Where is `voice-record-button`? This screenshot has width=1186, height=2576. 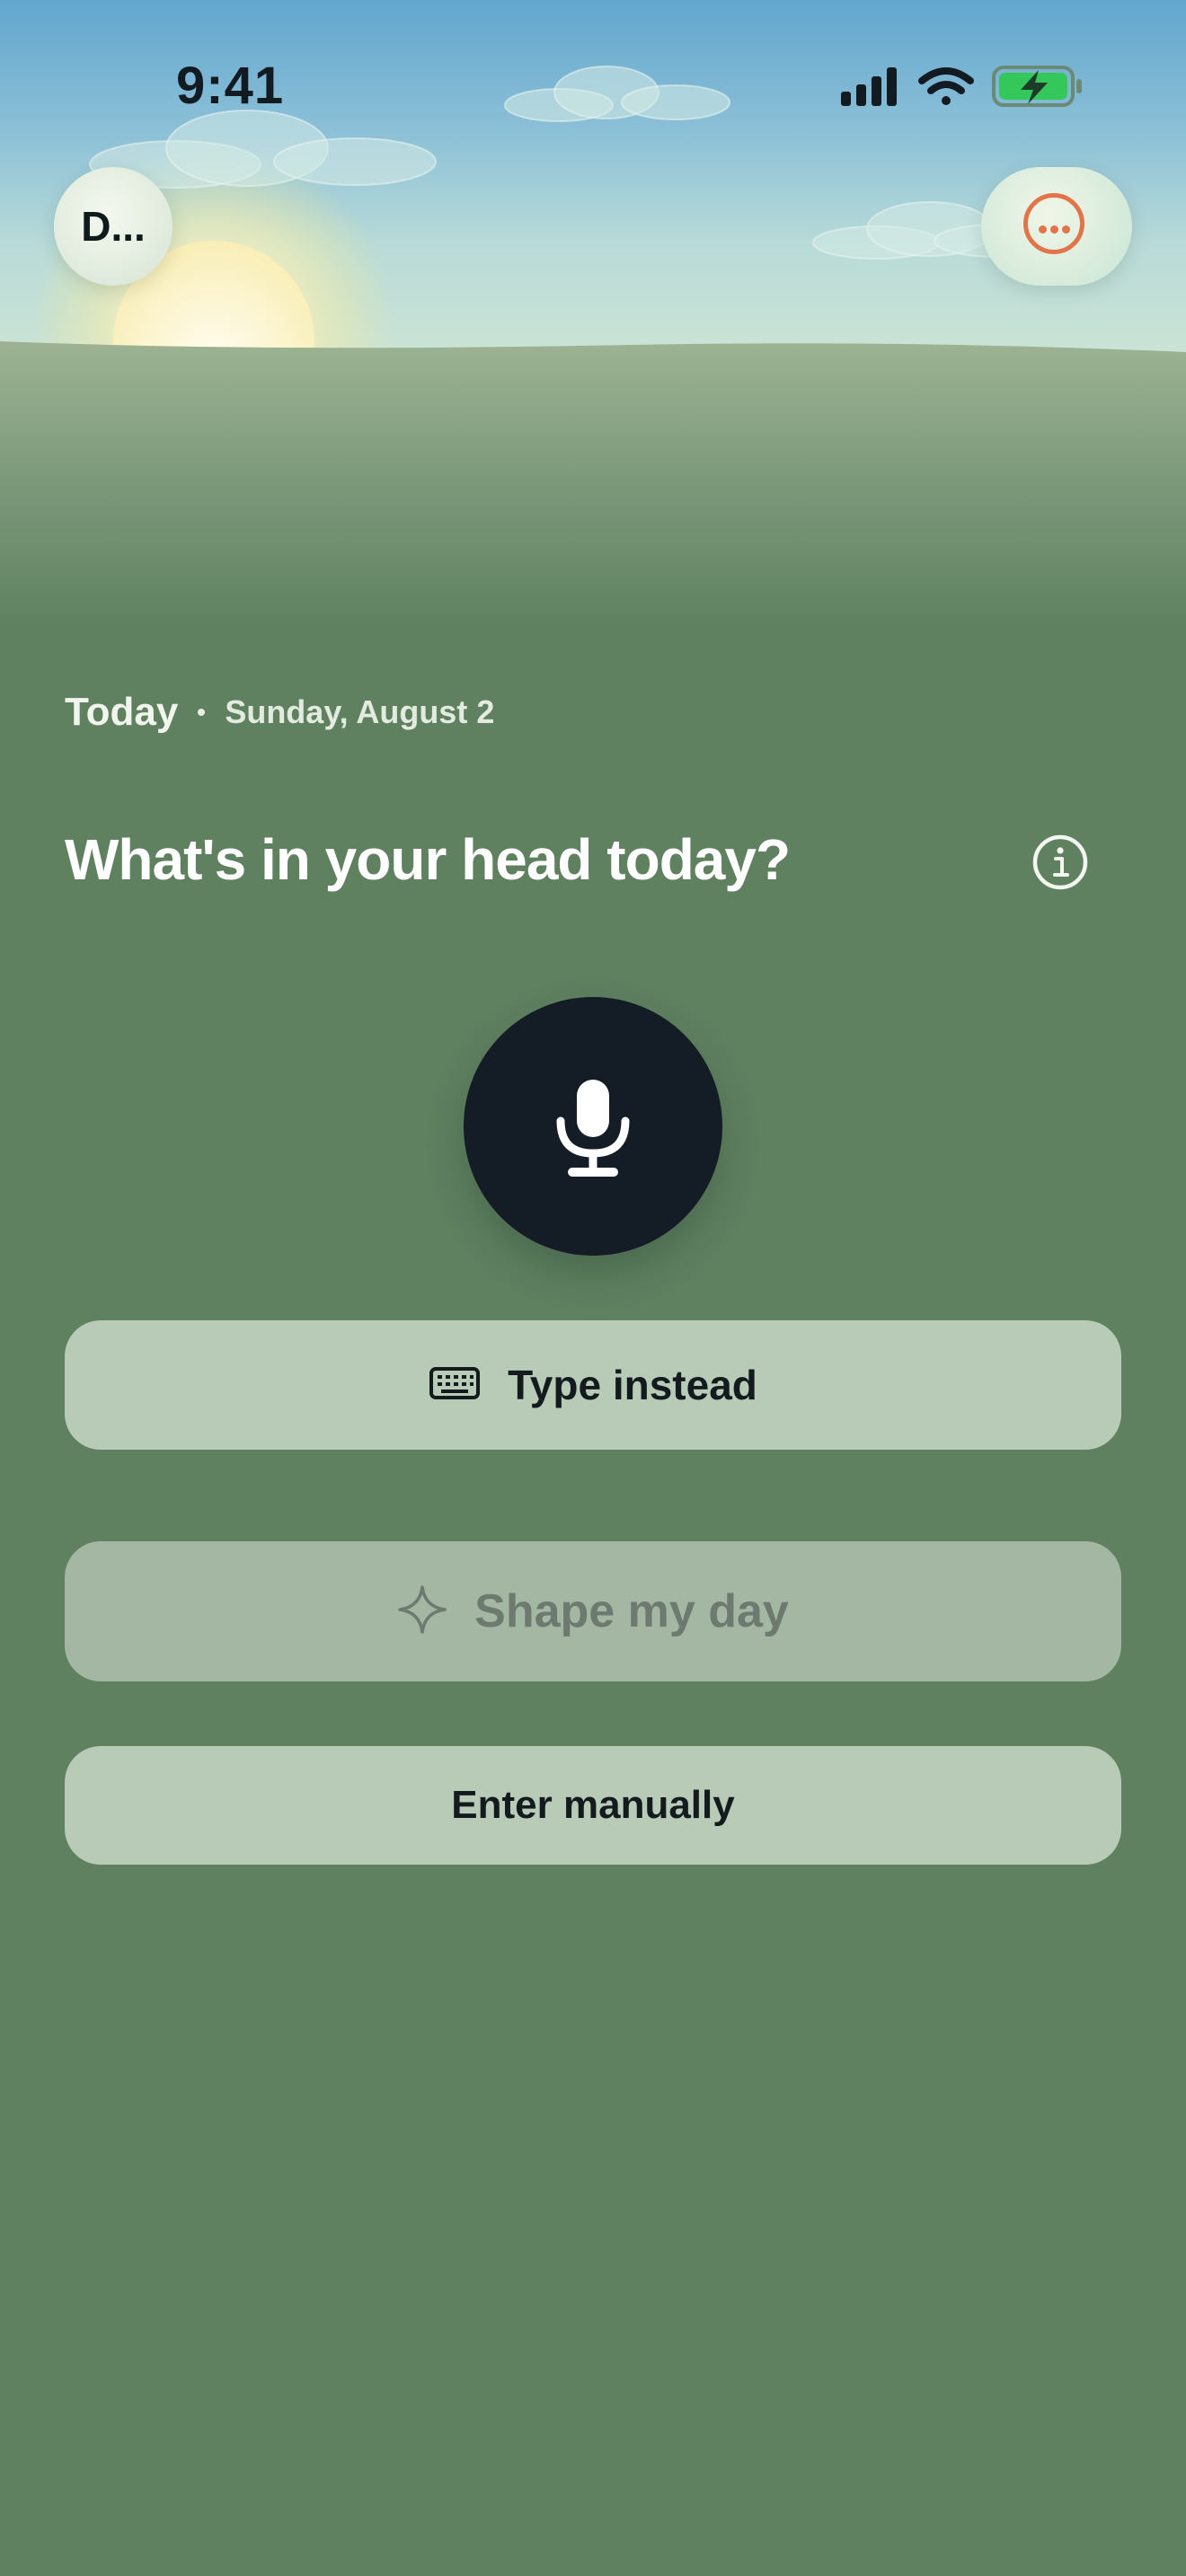
voice-record-button is located at coordinates (593, 1126).